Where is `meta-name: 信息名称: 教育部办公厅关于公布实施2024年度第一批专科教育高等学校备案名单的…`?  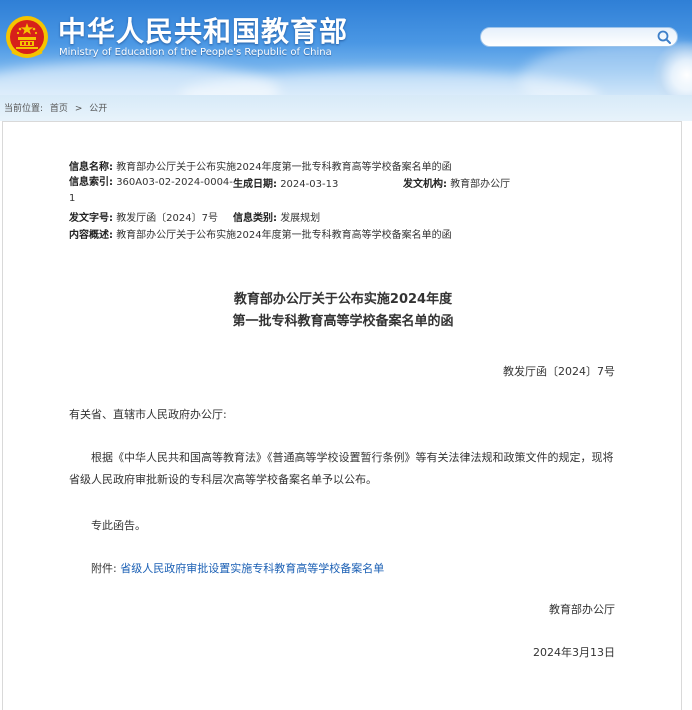 meta-name: 信息名称: 教育部办公厅关于公布实施2024年度第一批专科教育高等学校备案名单的… is located at coordinates (260, 165).